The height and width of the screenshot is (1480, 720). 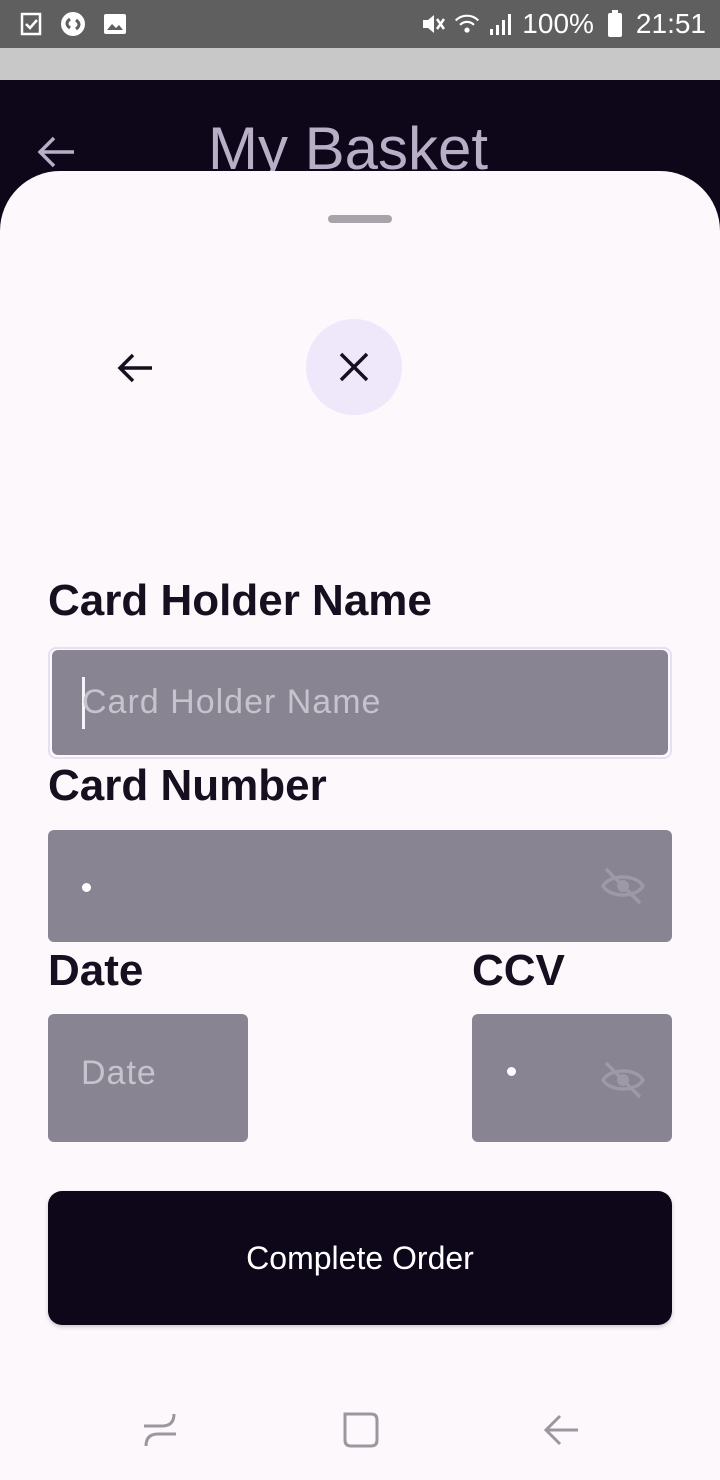 I want to click on ccv-label: CCV, so click(x=518, y=970).